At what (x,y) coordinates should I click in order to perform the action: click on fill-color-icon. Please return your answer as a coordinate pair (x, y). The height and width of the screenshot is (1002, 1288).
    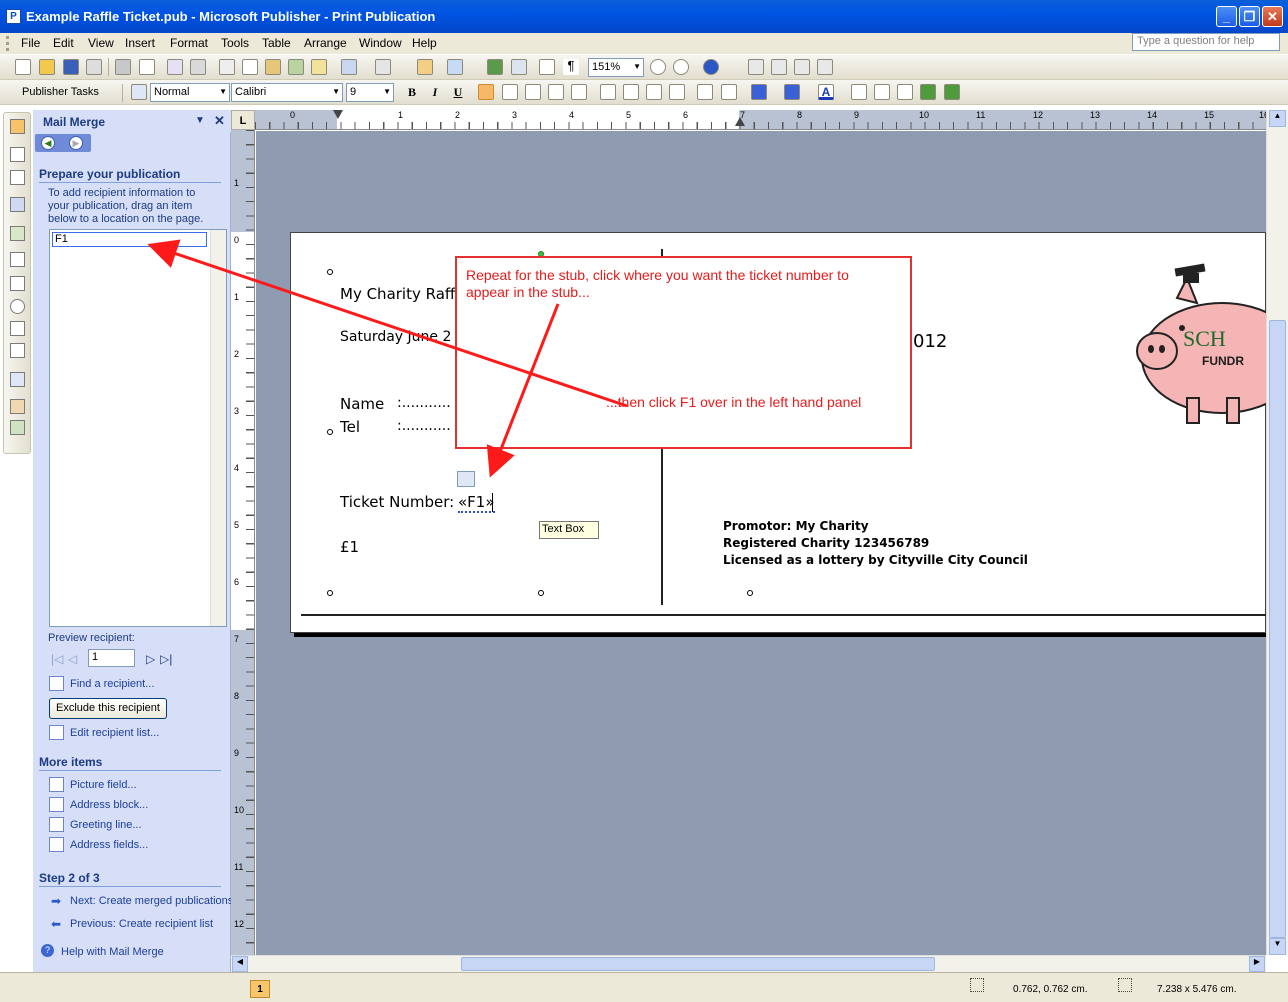
    Looking at the image, I should click on (759, 92).